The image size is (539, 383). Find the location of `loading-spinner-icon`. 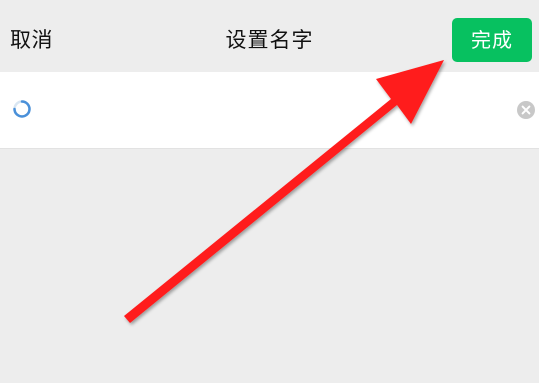

loading-spinner-icon is located at coordinates (22, 109).